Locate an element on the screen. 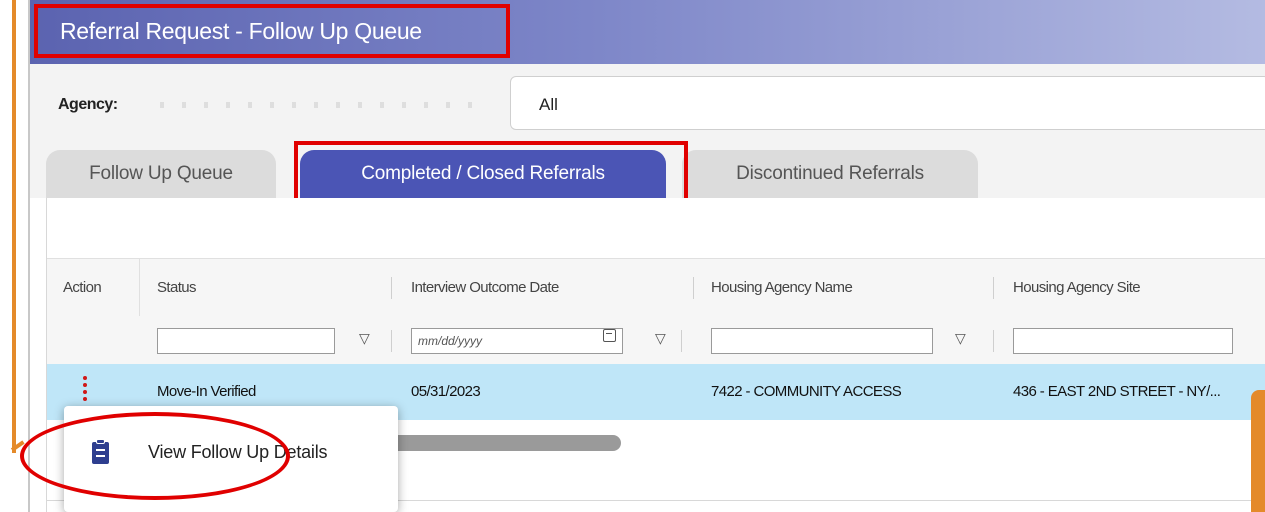  callout-line-right is located at coordinates (1258, 451).